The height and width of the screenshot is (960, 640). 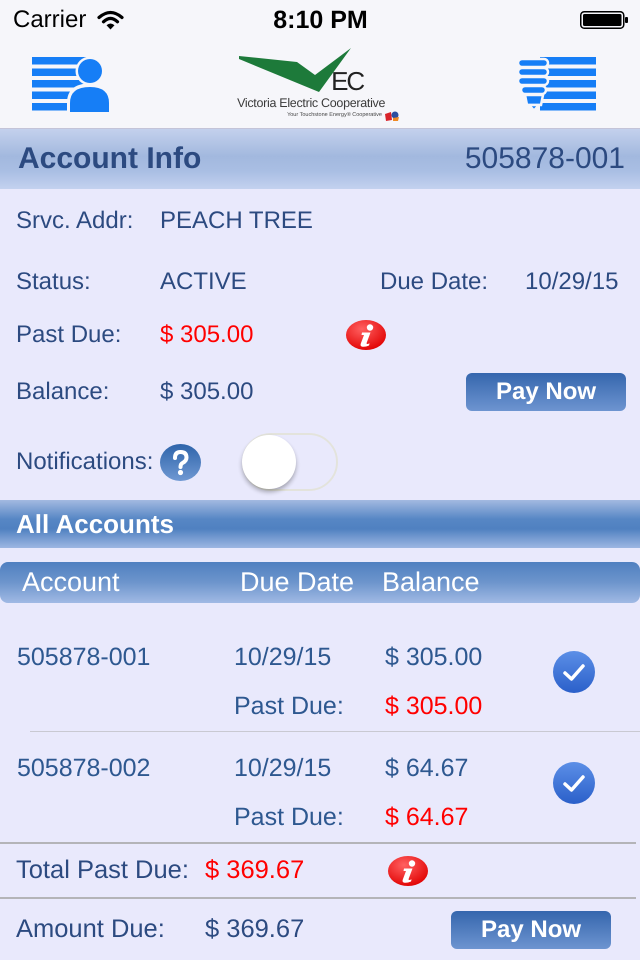 I want to click on field-label: Status:, so click(x=54, y=282).